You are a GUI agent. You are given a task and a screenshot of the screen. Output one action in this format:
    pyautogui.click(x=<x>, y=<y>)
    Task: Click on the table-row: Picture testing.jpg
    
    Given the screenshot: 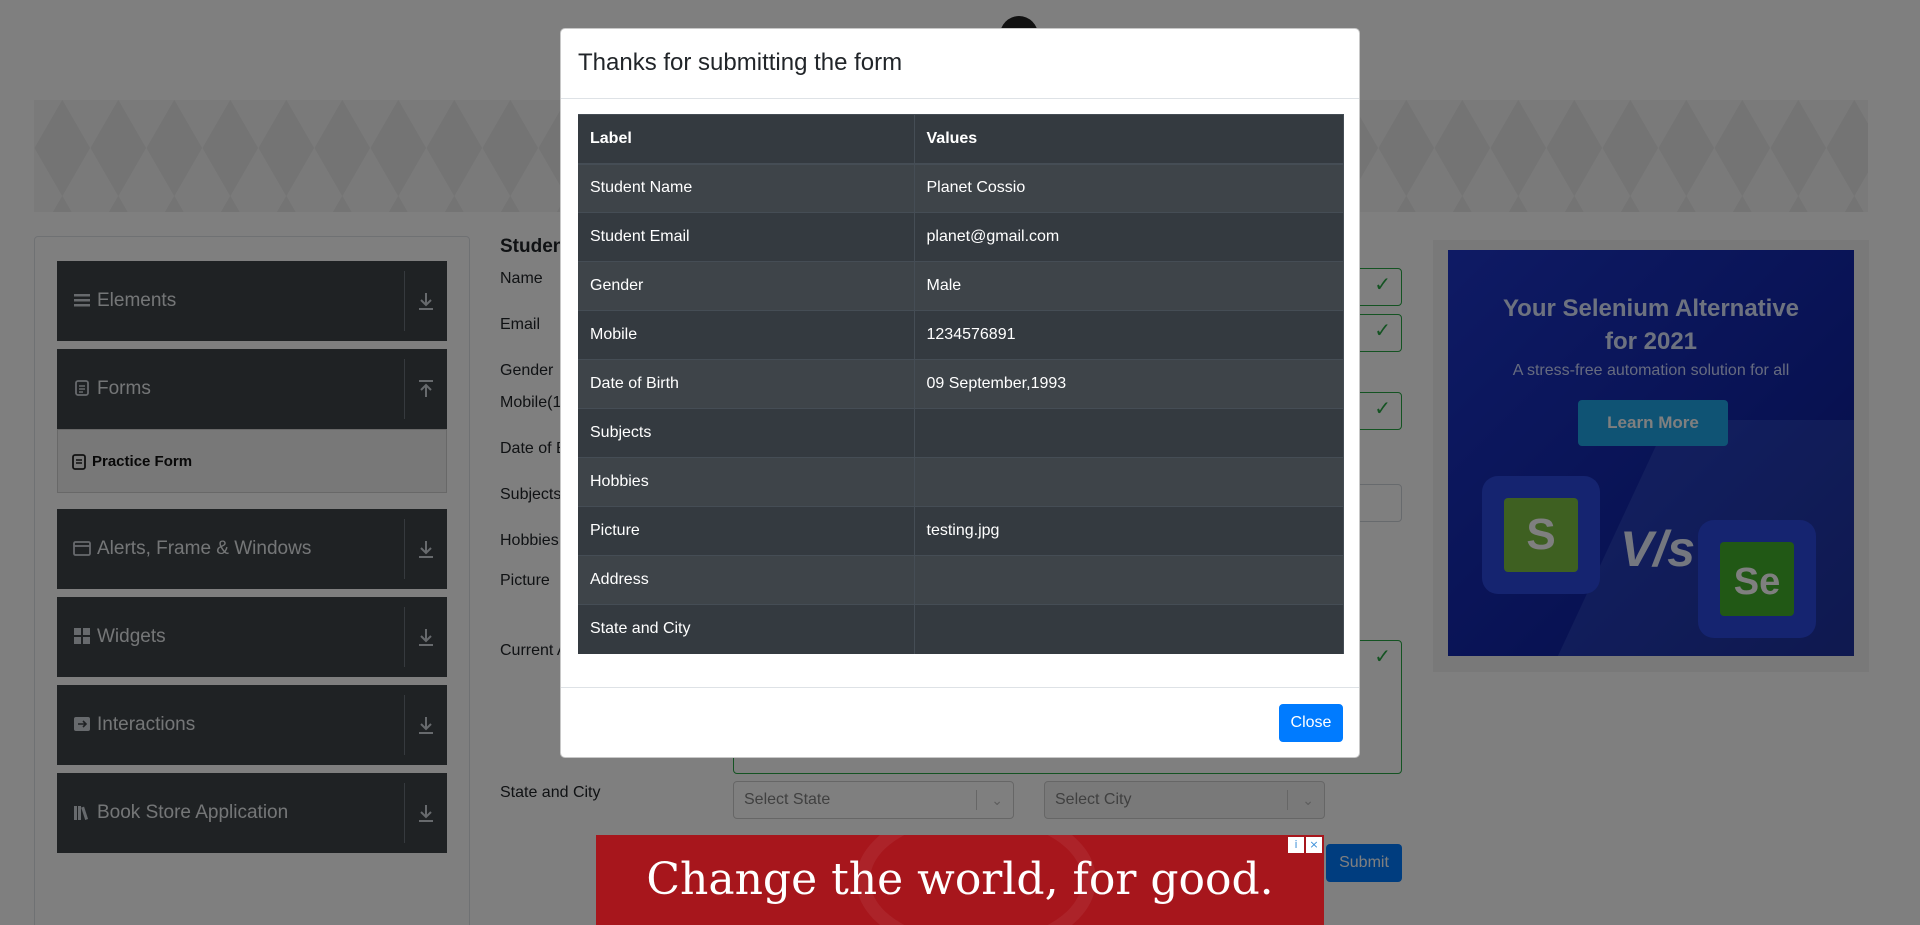 What is the action you would take?
    pyautogui.click(x=961, y=531)
    